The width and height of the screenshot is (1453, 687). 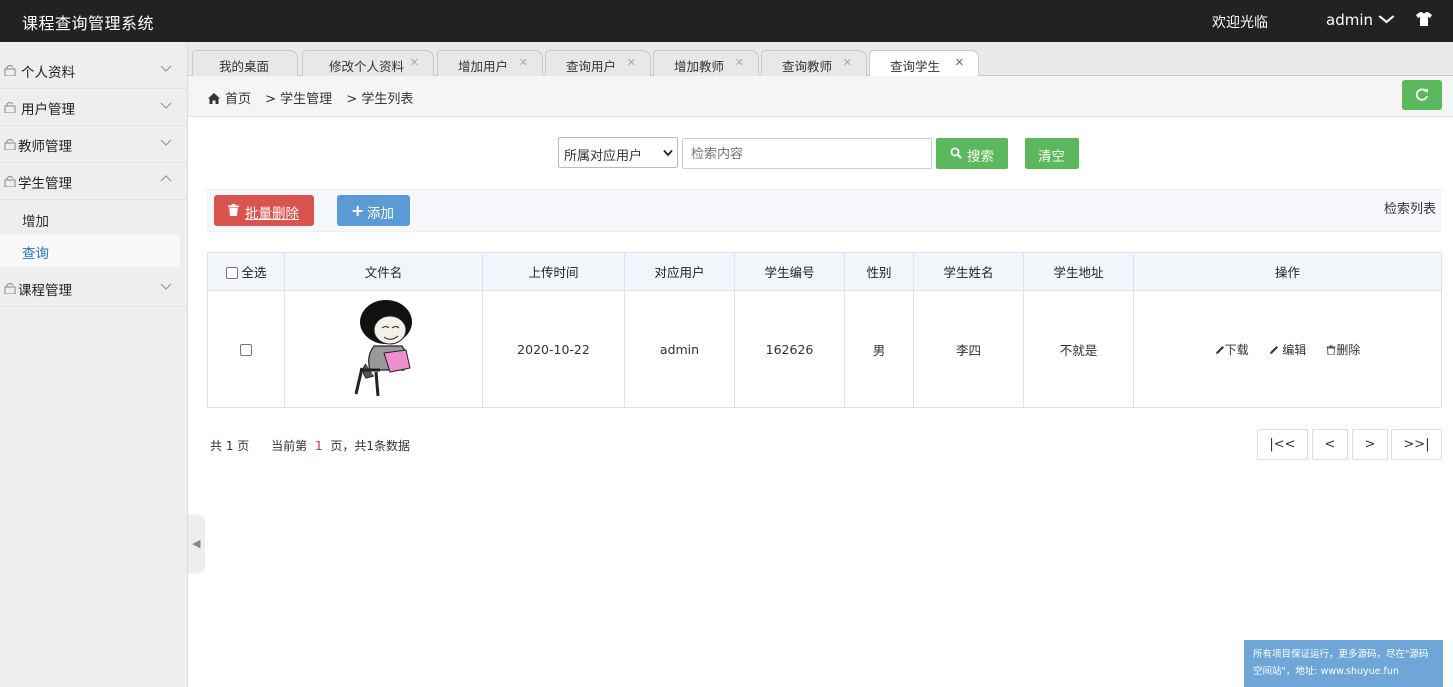 What do you see at coordinates (358, 210) in the screenshot?
I see `plus-icon: +` at bounding box center [358, 210].